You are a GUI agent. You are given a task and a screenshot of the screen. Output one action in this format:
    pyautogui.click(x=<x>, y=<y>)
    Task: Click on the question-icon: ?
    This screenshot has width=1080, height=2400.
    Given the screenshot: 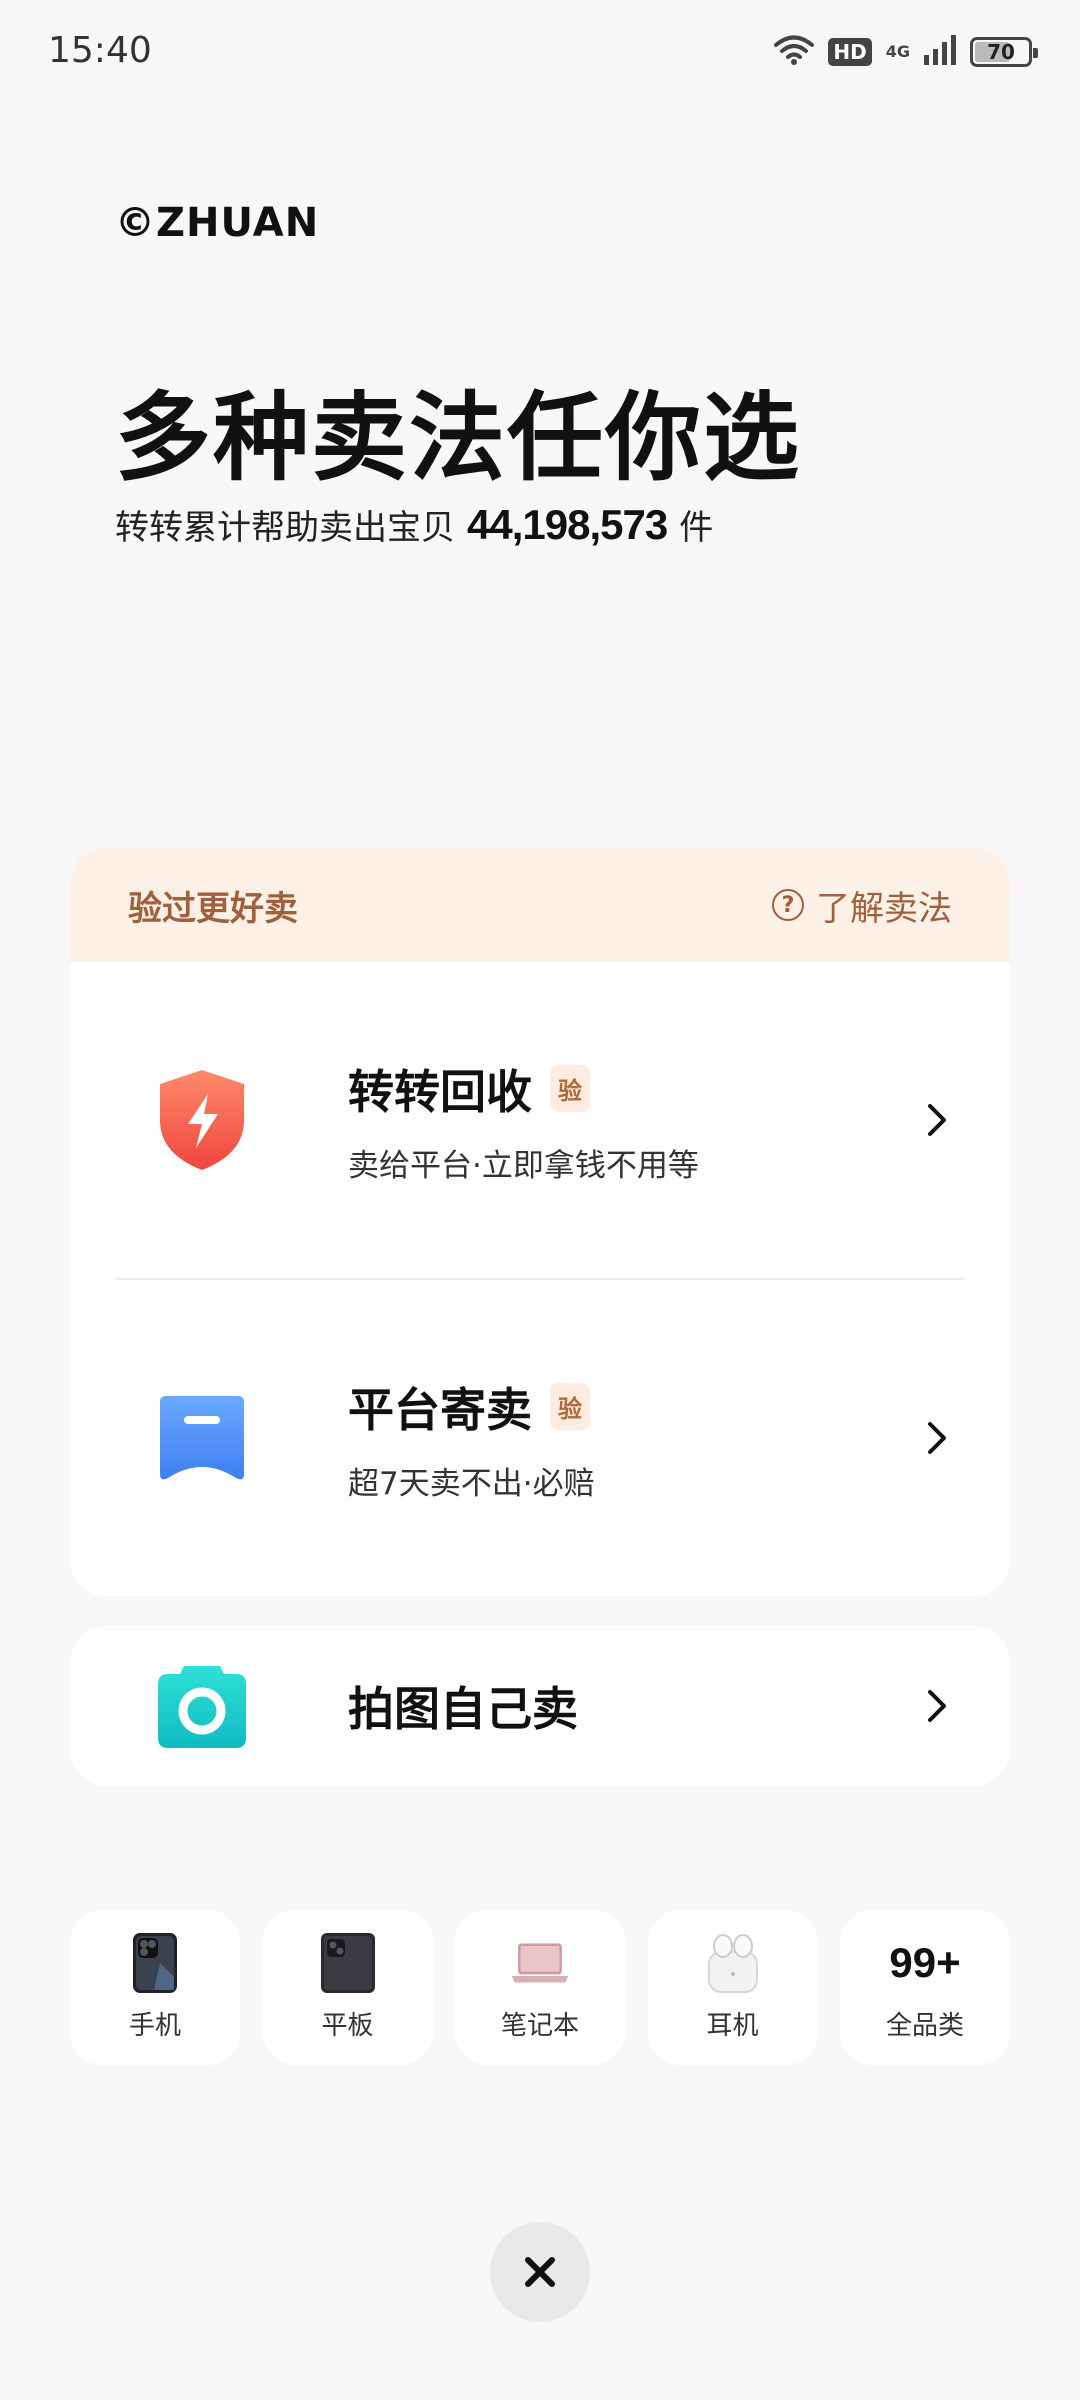 What is the action you would take?
    pyautogui.click(x=788, y=905)
    